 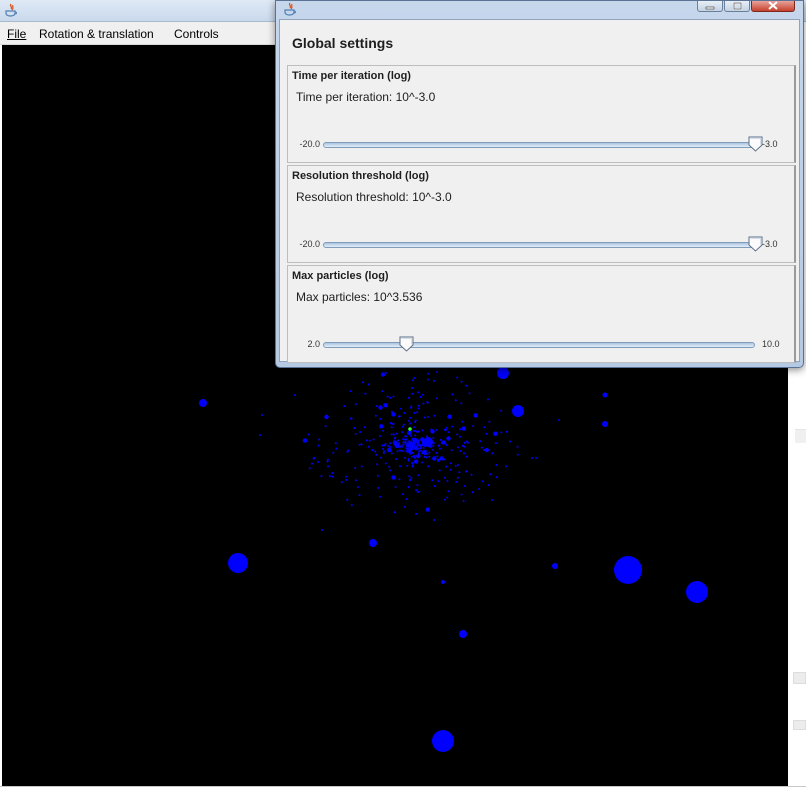 What do you see at coordinates (737, 6) in the screenshot?
I see `maximize-button` at bounding box center [737, 6].